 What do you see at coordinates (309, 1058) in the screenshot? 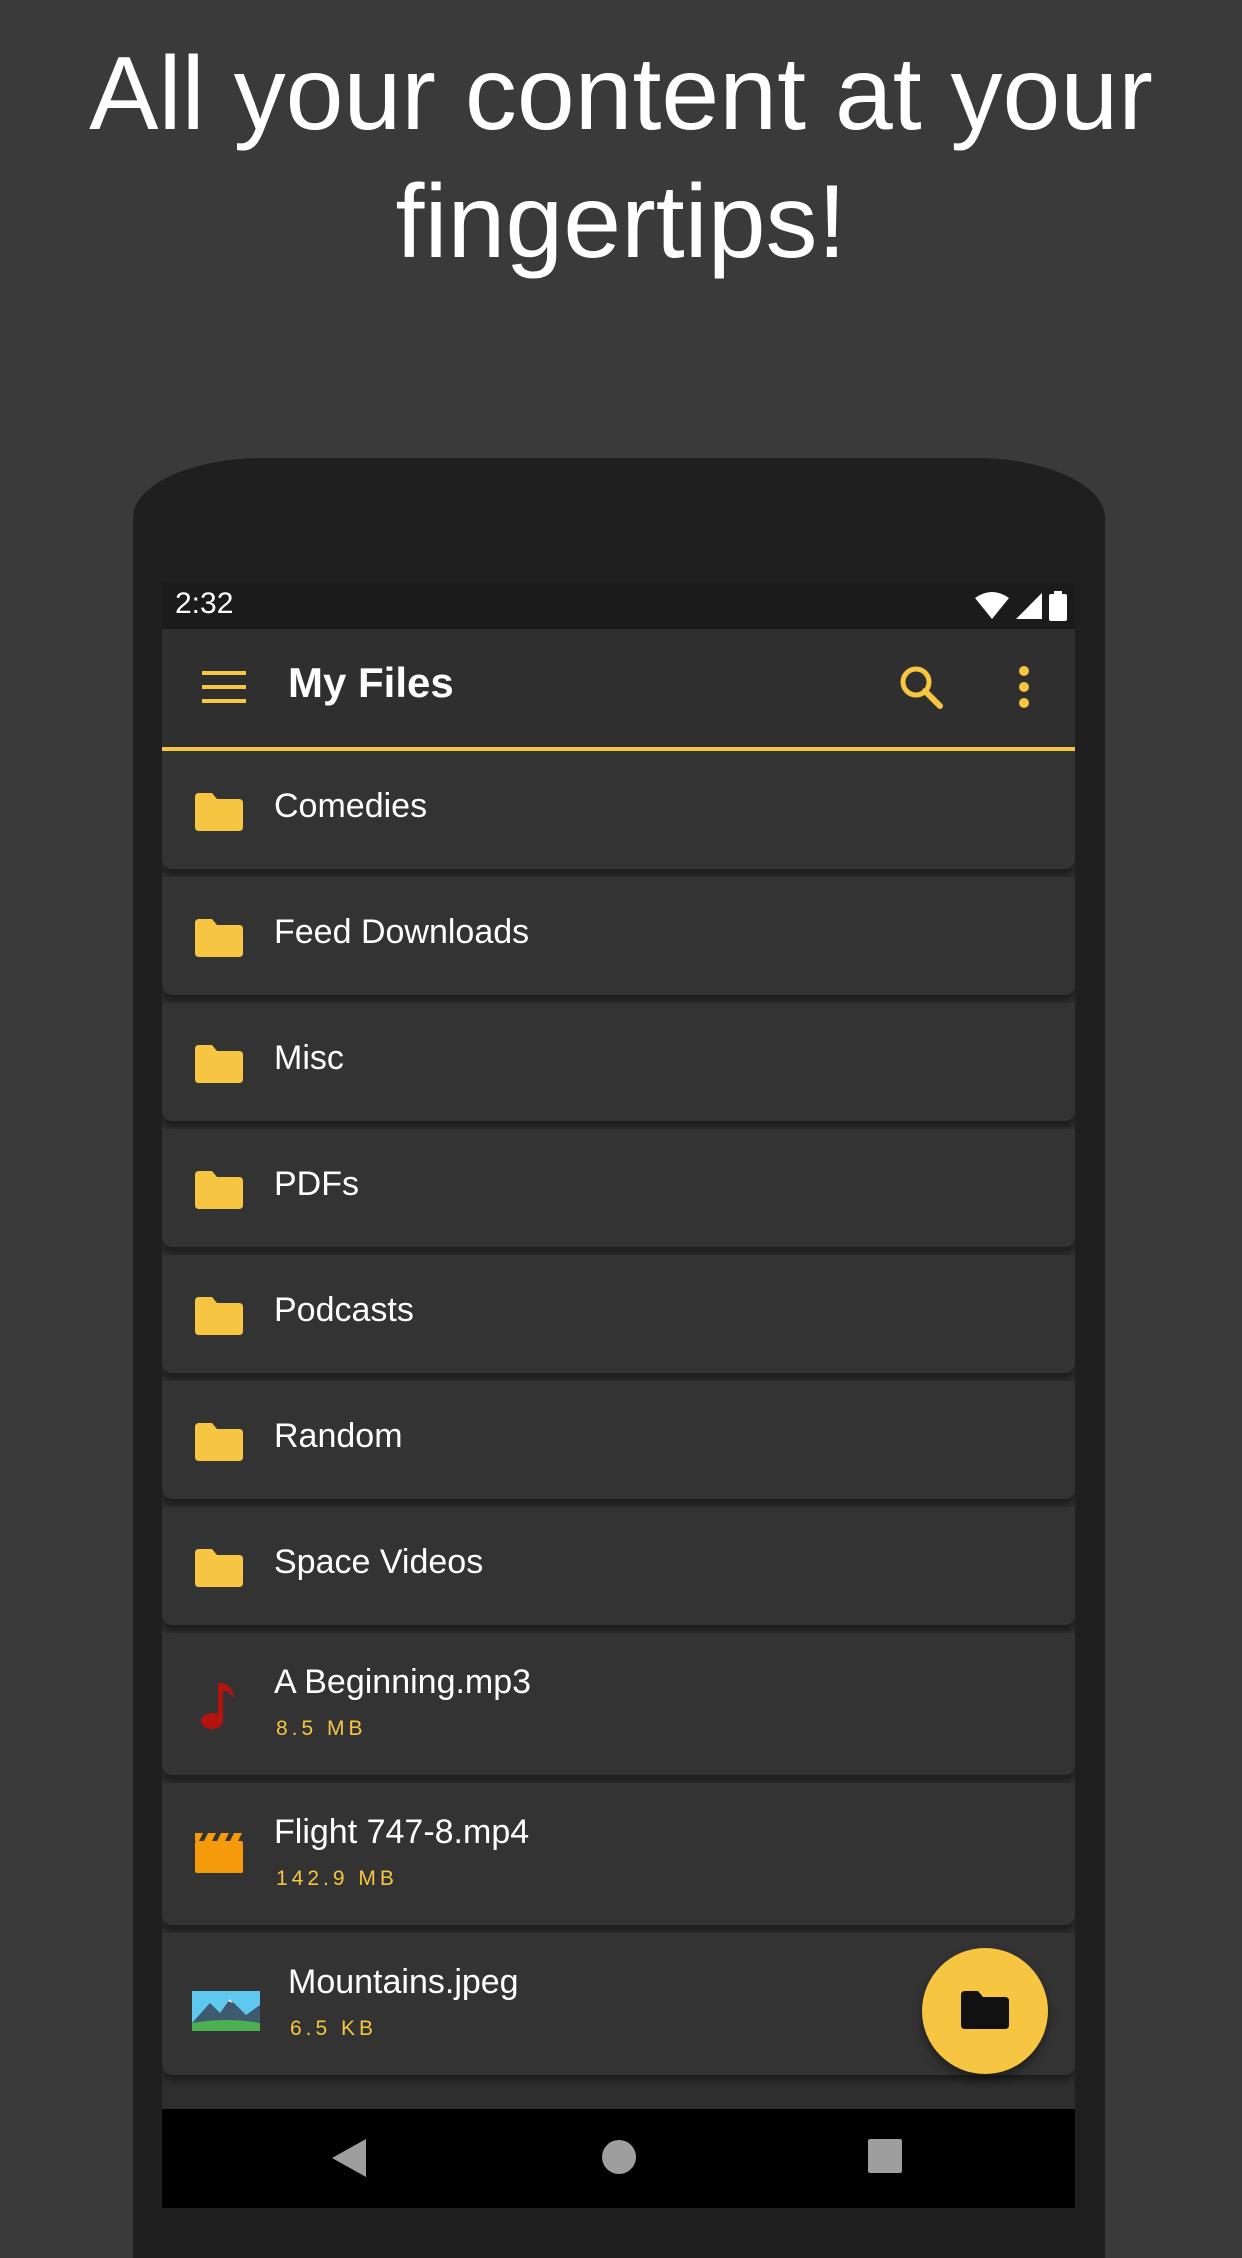
I see `folder-name: Misc` at bounding box center [309, 1058].